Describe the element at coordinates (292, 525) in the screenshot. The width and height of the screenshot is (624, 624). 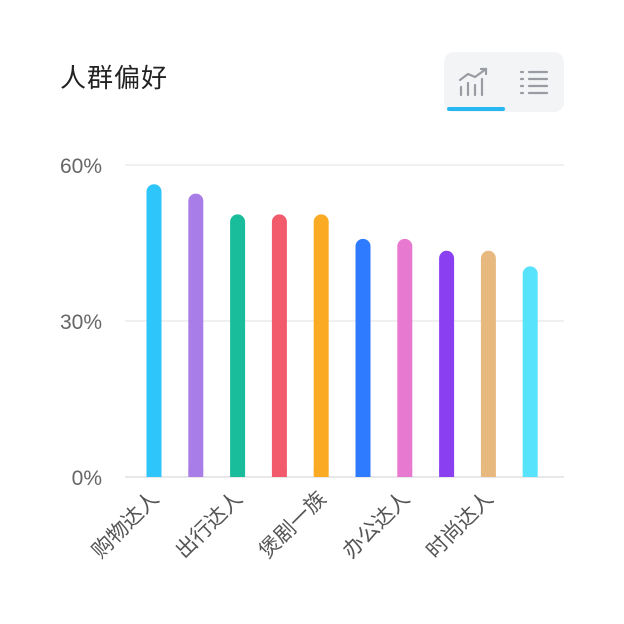
I see `x-category-label: 煲剧一族` at that location.